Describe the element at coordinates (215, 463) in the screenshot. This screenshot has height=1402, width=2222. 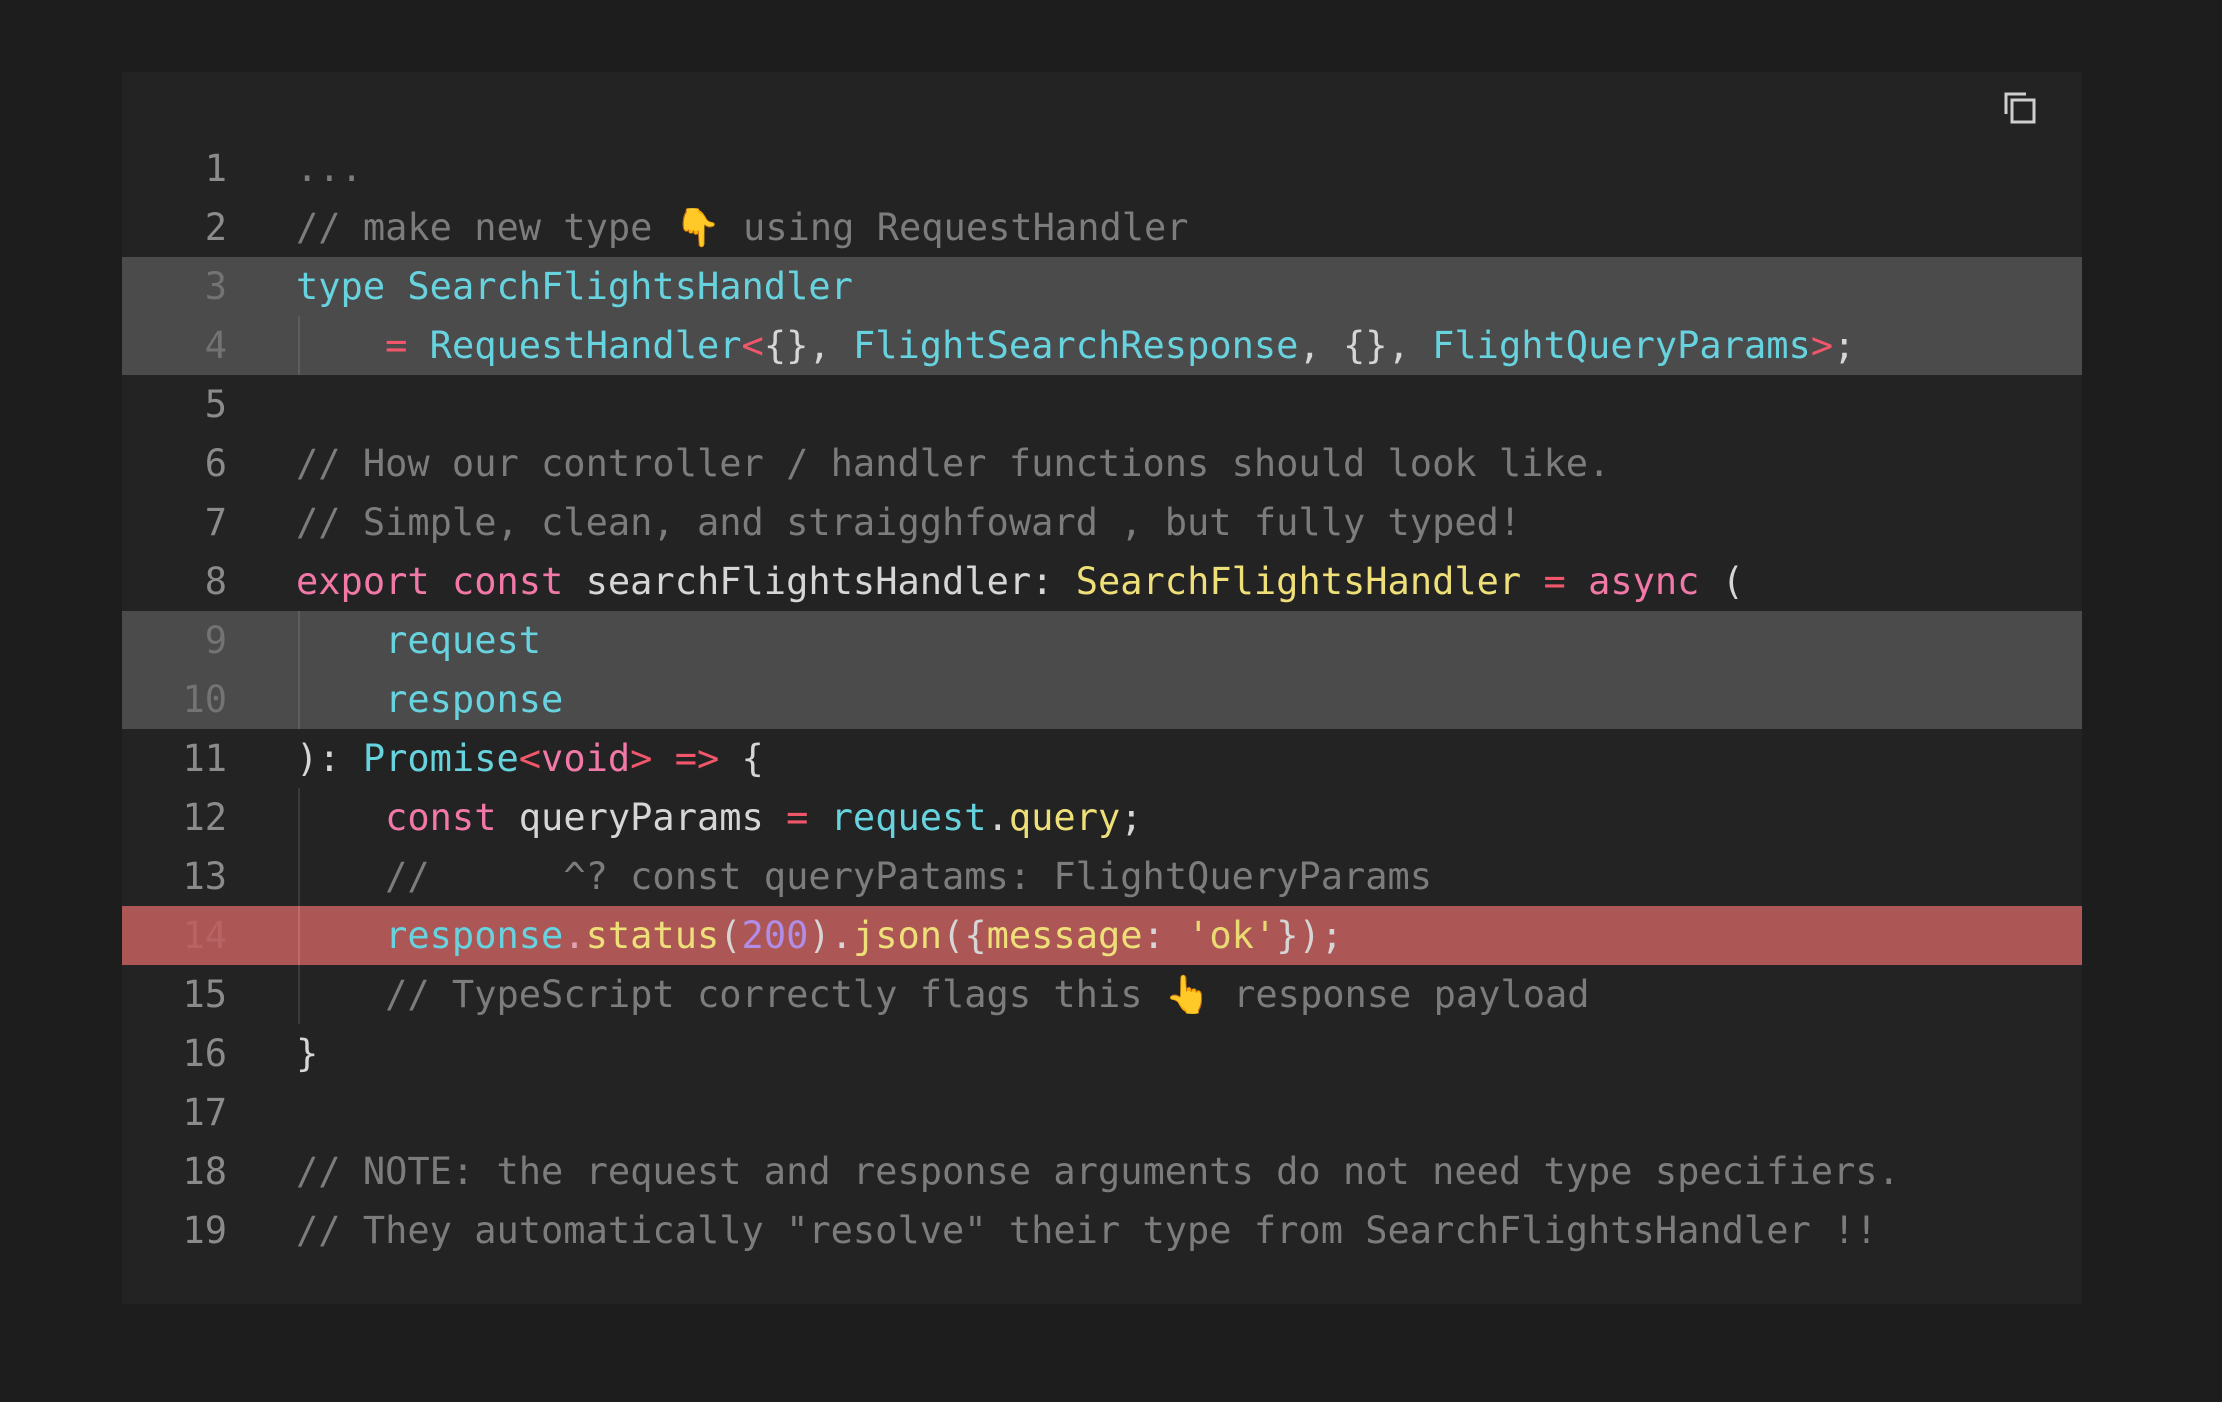
I see `line-number: 6` at that location.